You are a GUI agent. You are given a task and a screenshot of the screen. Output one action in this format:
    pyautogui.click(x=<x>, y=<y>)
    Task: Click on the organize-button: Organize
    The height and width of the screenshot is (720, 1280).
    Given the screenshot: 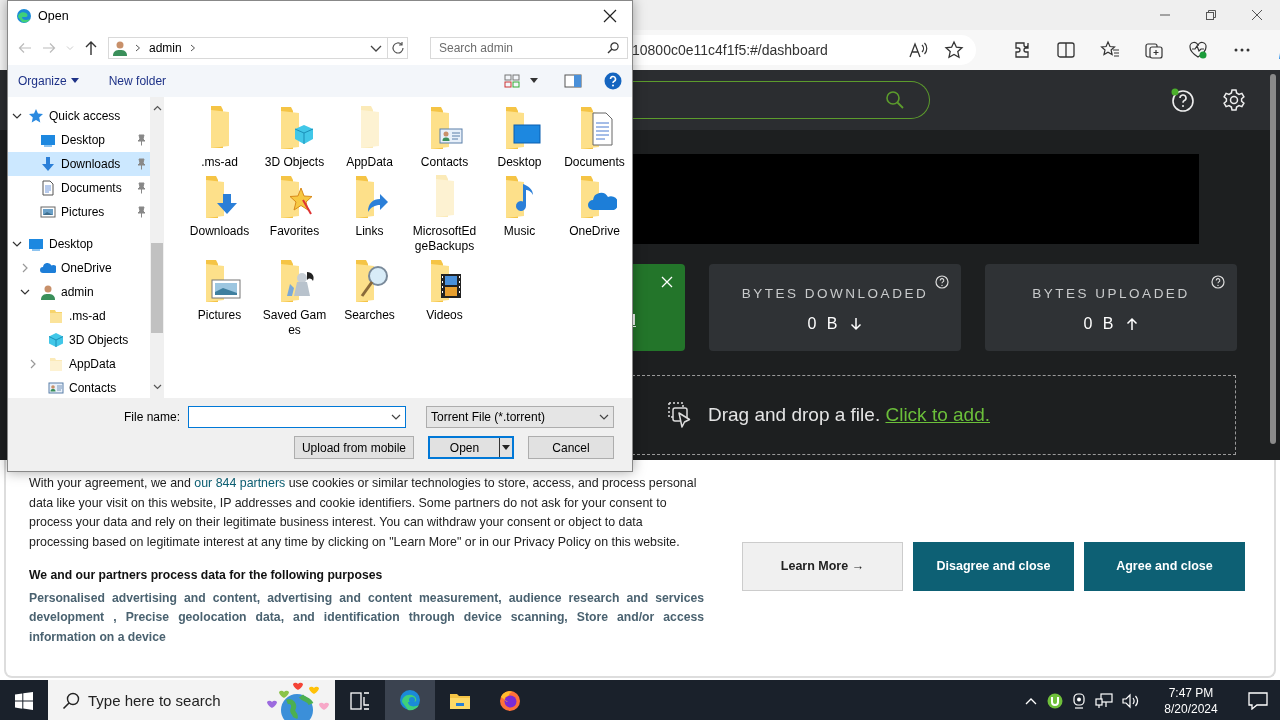 What is the action you would take?
    pyautogui.click(x=48, y=81)
    